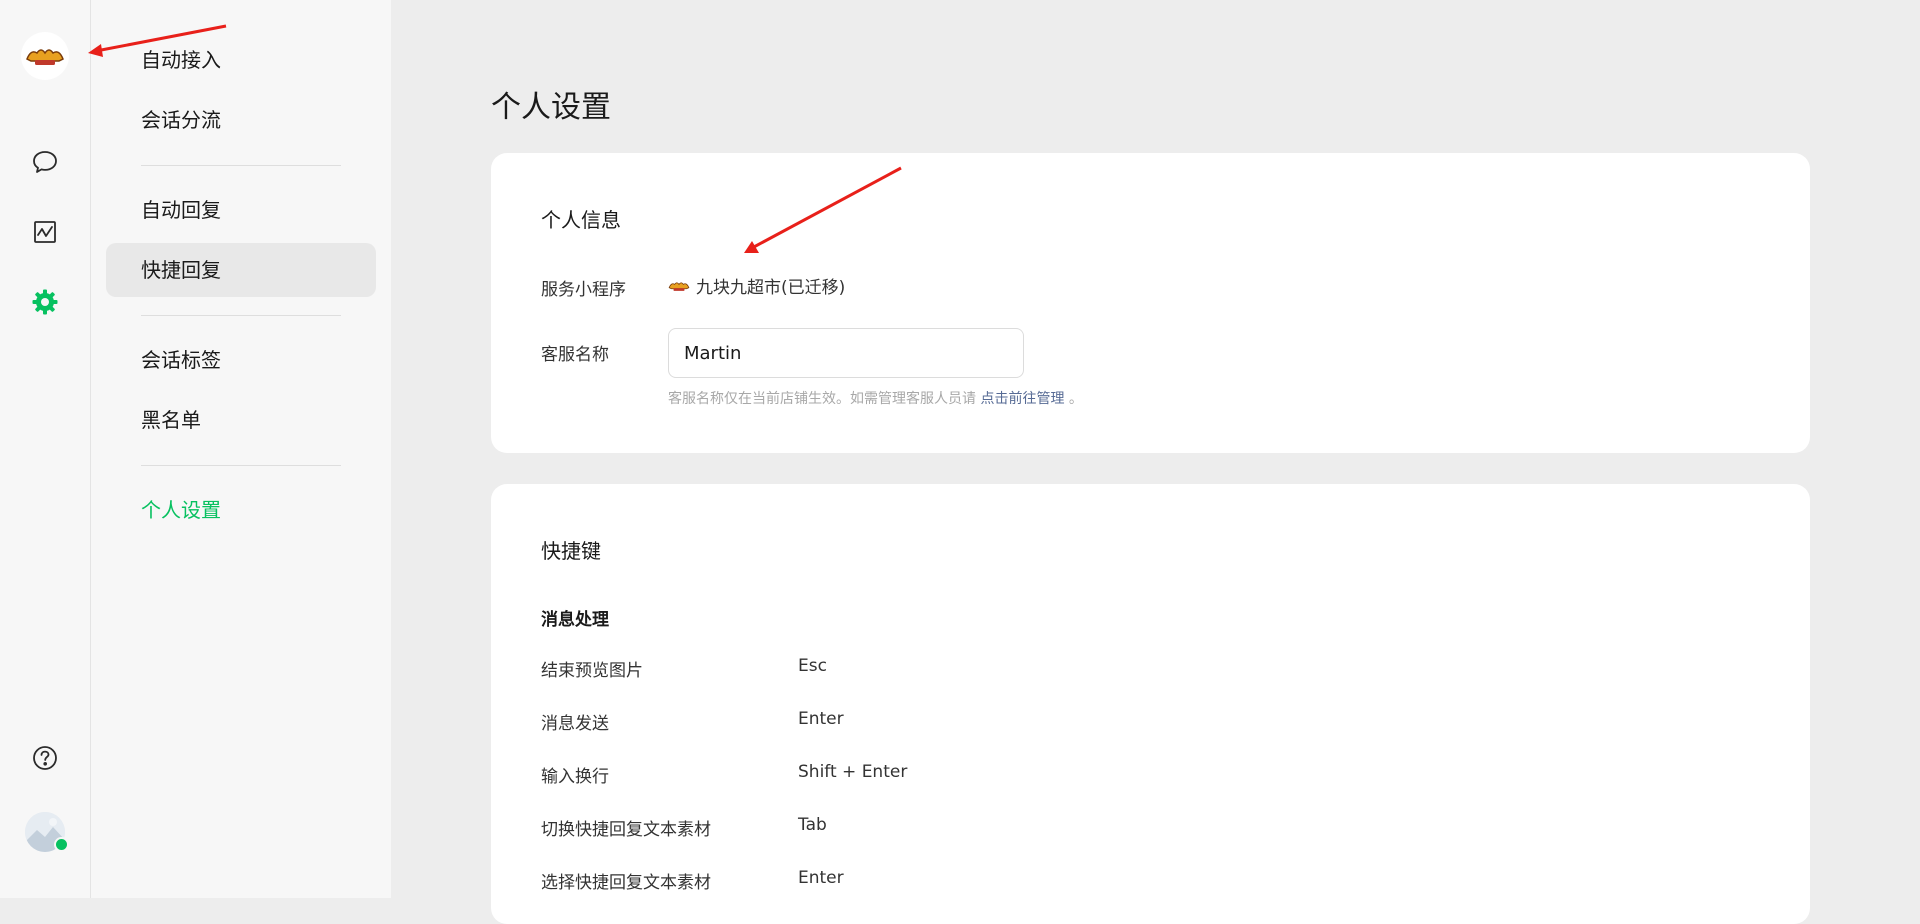  What do you see at coordinates (45, 758) in the screenshot?
I see `help-icon` at bounding box center [45, 758].